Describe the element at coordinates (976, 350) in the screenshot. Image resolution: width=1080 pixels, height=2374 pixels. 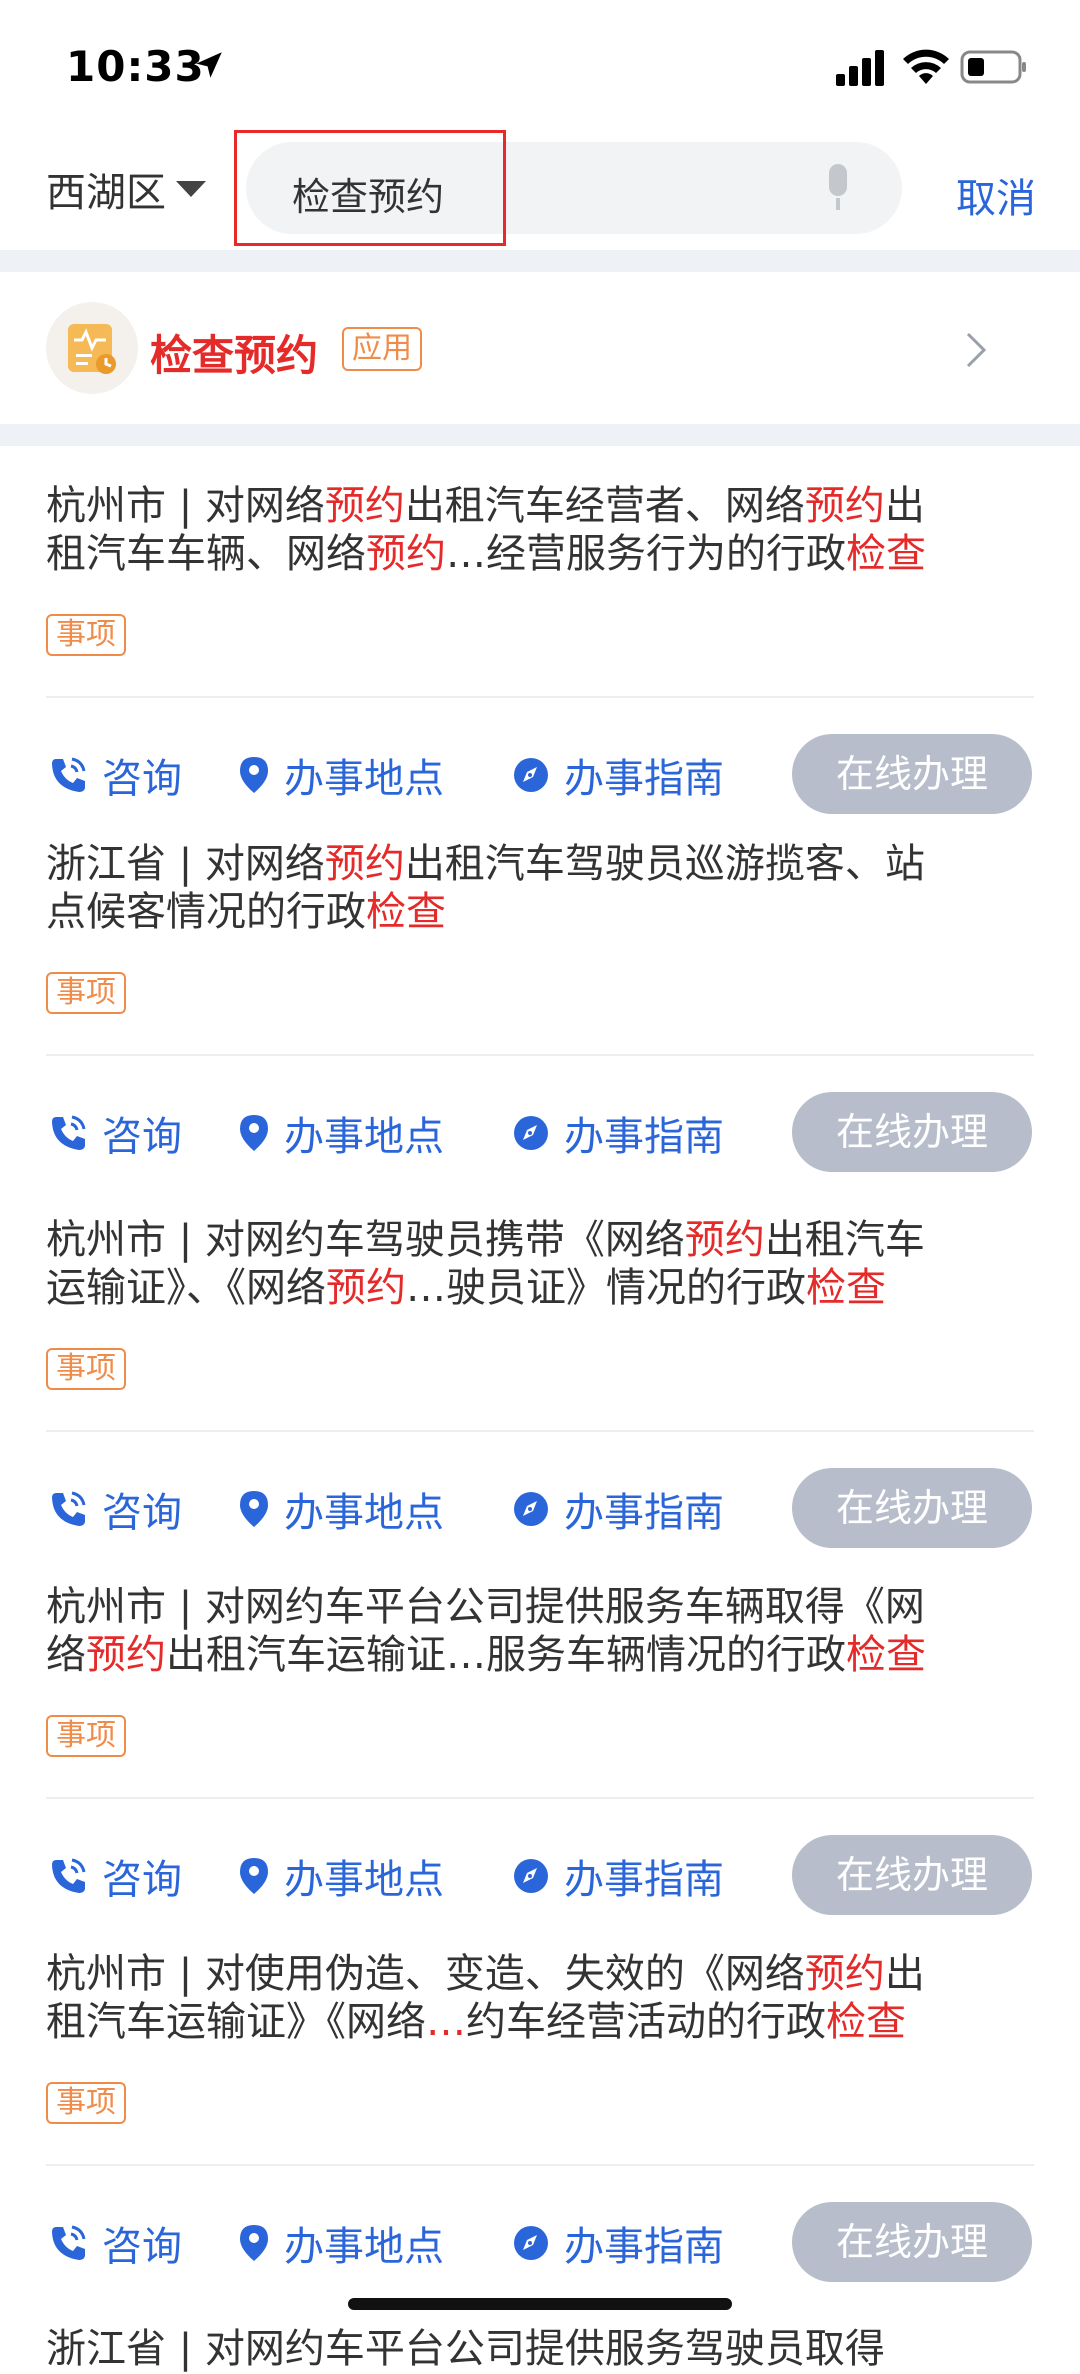
I see `chevron-right-icon` at that location.